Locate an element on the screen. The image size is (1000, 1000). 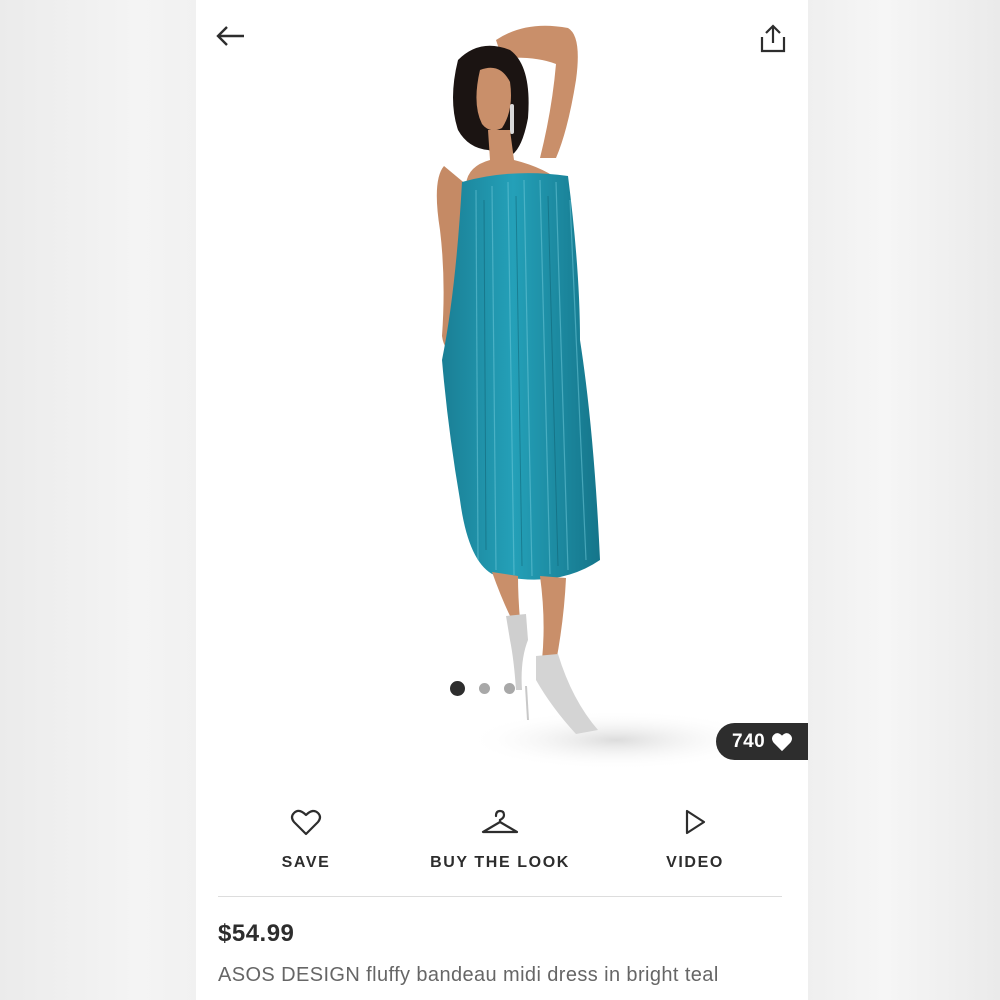
gallery-pagination is located at coordinates (482, 688).